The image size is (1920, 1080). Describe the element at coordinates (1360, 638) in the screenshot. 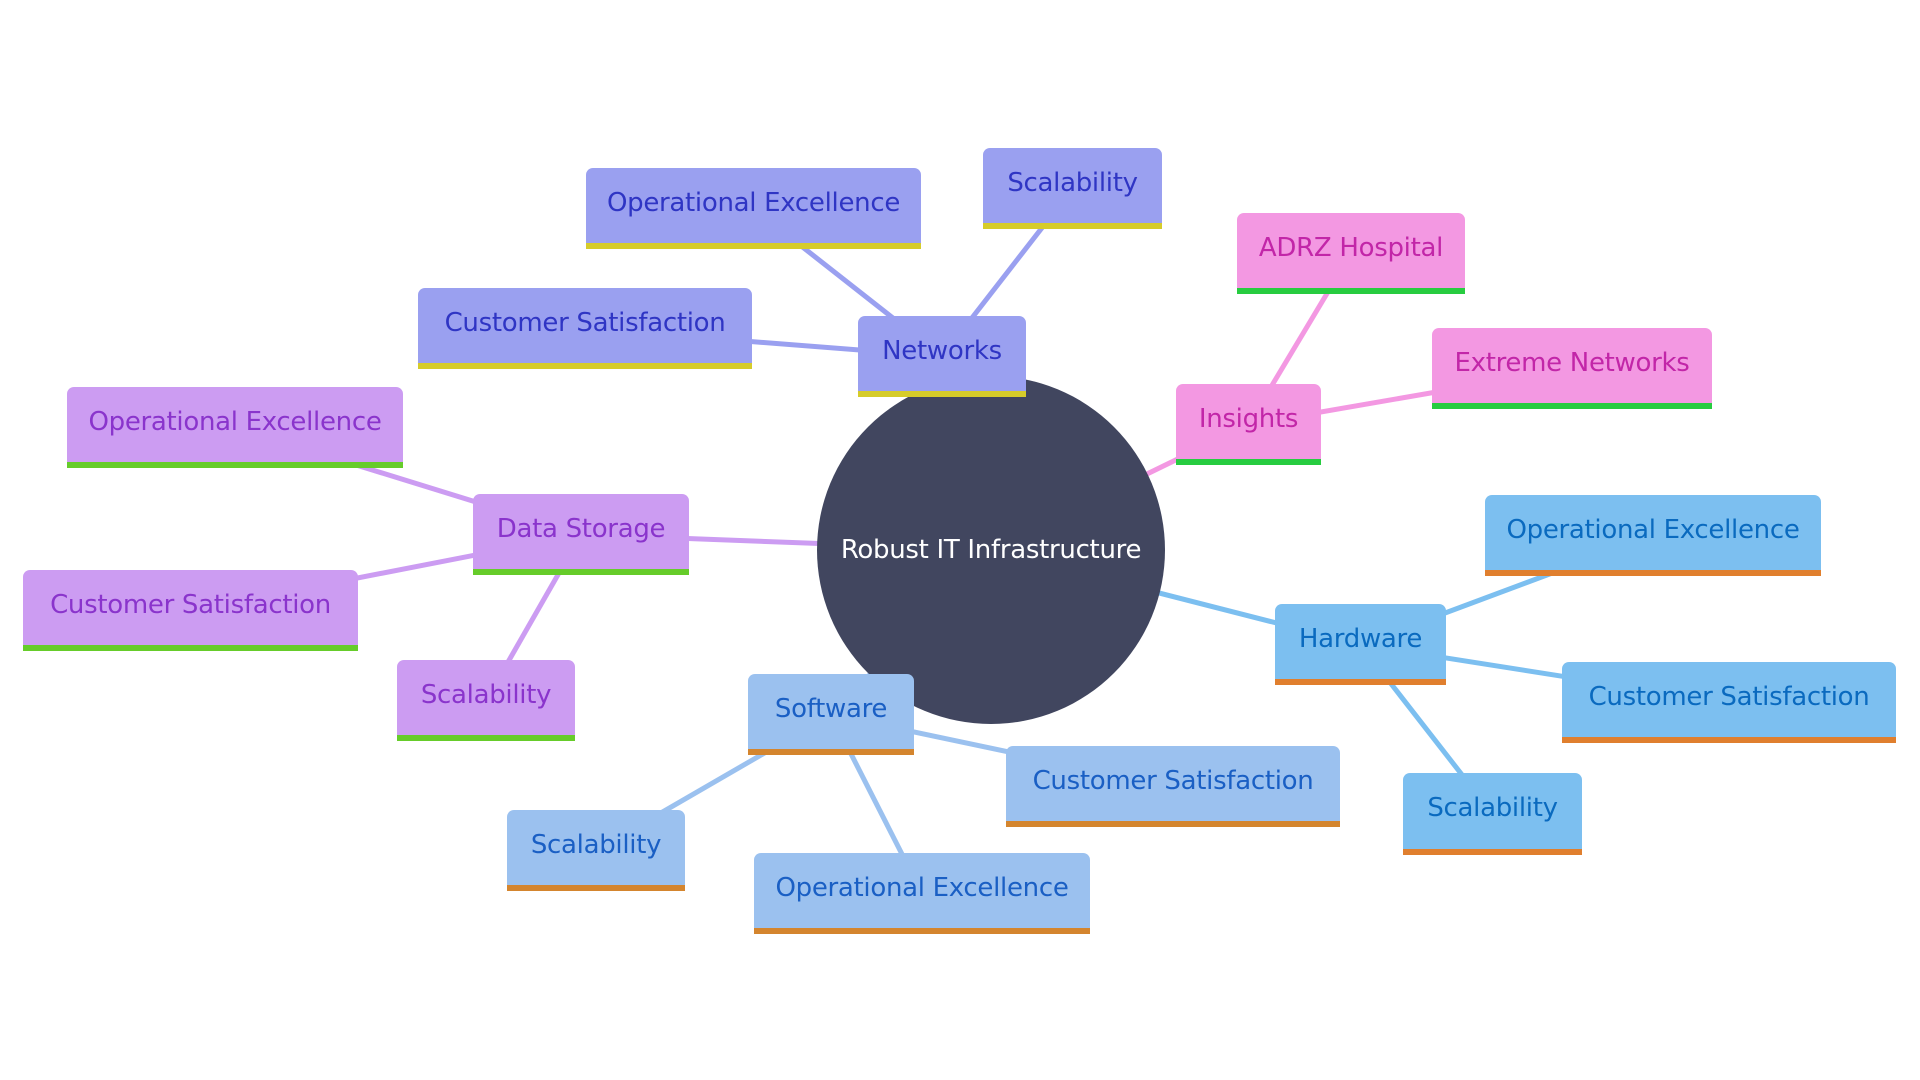

I see `branch-label: Hardware` at that location.